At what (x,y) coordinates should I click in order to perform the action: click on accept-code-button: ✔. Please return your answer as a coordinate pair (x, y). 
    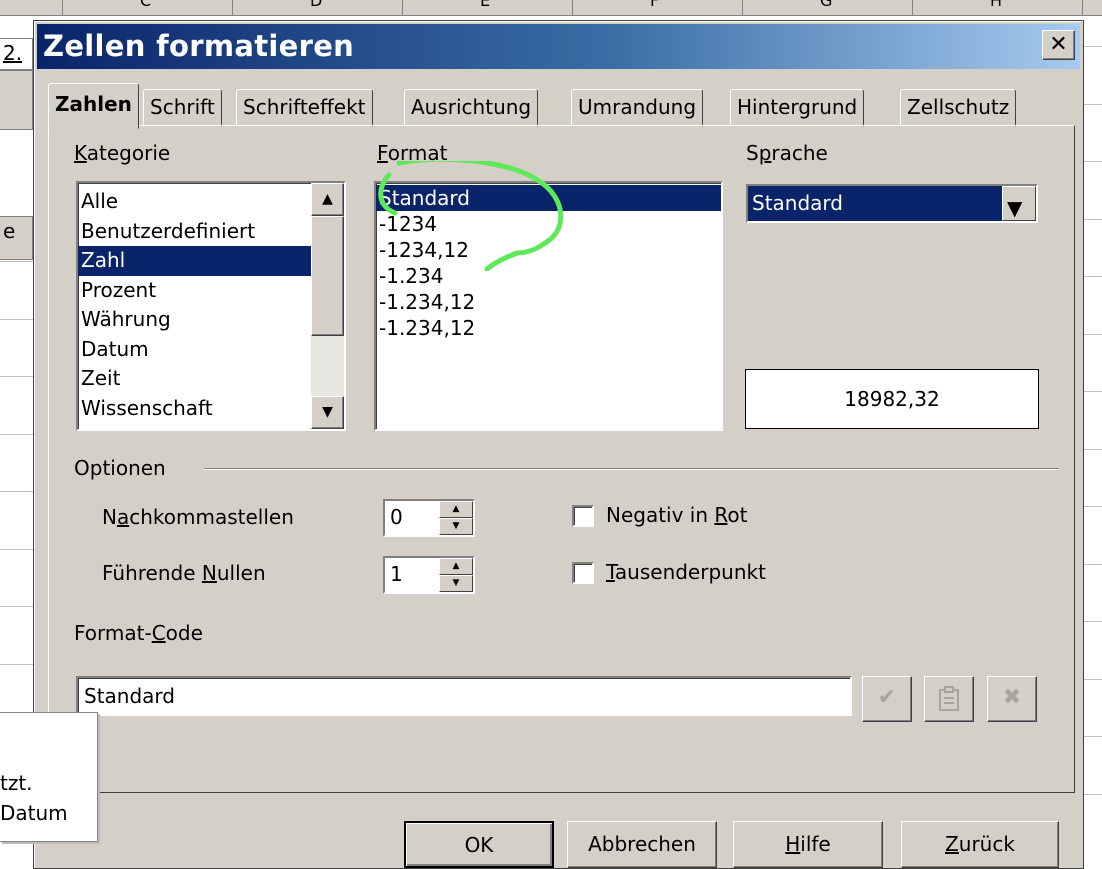
    Looking at the image, I should click on (887, 699).